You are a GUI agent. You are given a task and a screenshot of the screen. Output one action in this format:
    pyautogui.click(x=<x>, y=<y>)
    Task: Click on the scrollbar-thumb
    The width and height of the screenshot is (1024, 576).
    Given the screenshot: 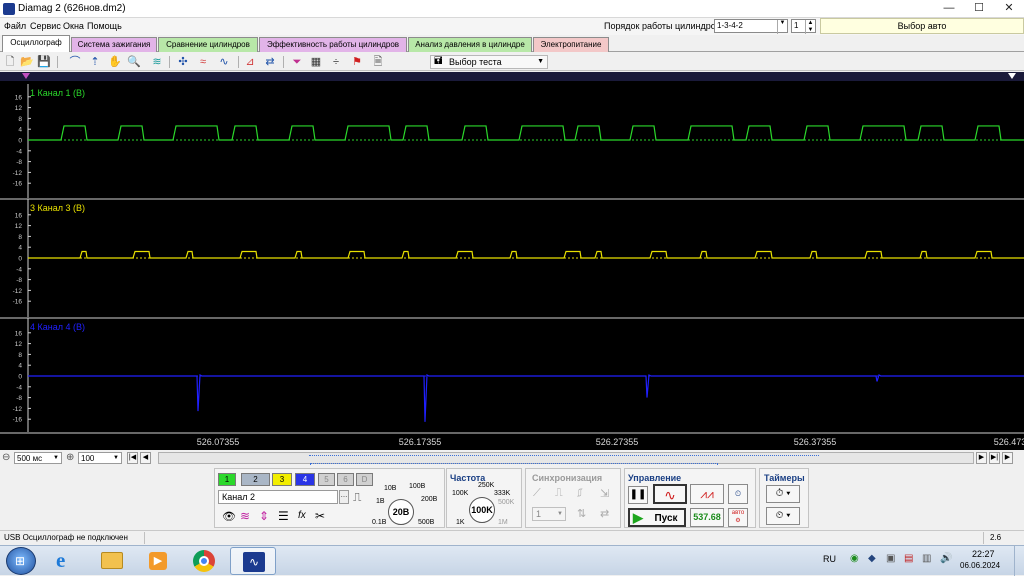 What is the action you would take?
    pyautogui.click(x=564, y=458)
    